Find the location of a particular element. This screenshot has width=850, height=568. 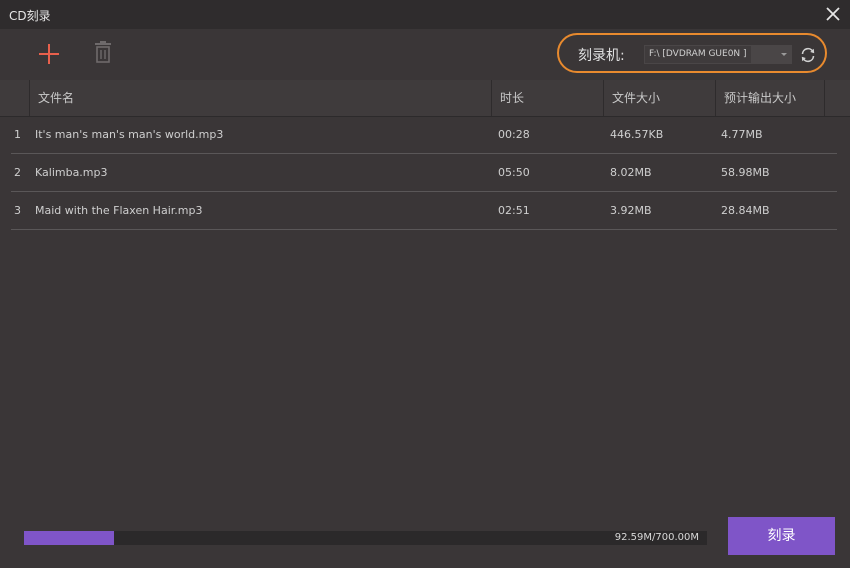

capacity-progress-fill is located at coordinates (69, 538).